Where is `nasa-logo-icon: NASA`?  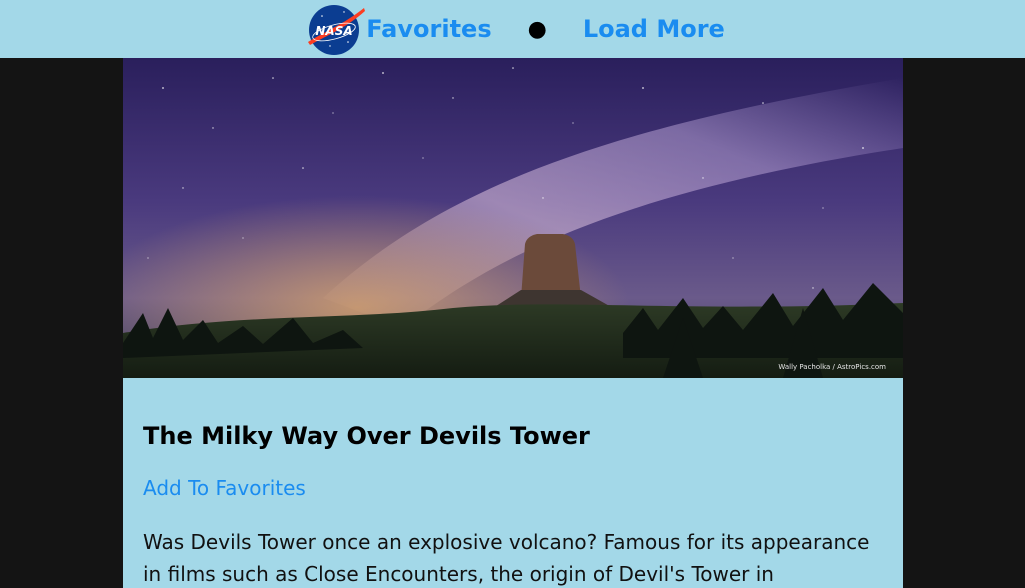
nasa-logo-icon: NASA is located at coordinates (335, 29).